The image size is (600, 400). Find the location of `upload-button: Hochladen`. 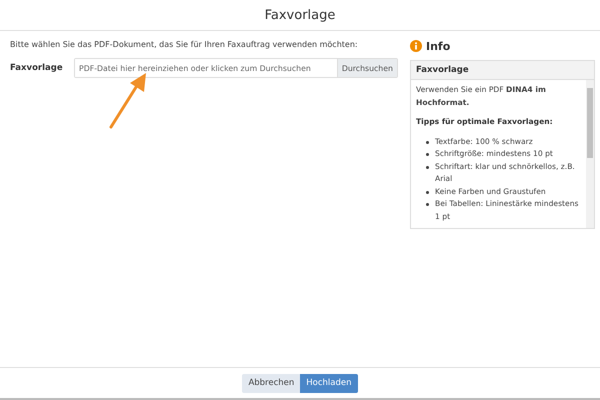

upload-button: Hochladen is located at coordinates (329, 383).